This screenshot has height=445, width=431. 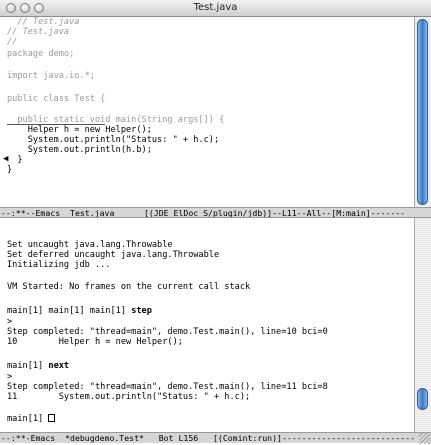 What do you see at coordinates (79, 150) in the screenshot?
I see `code-line: System.out.println(h.b);` at bounding box center [79, 150].